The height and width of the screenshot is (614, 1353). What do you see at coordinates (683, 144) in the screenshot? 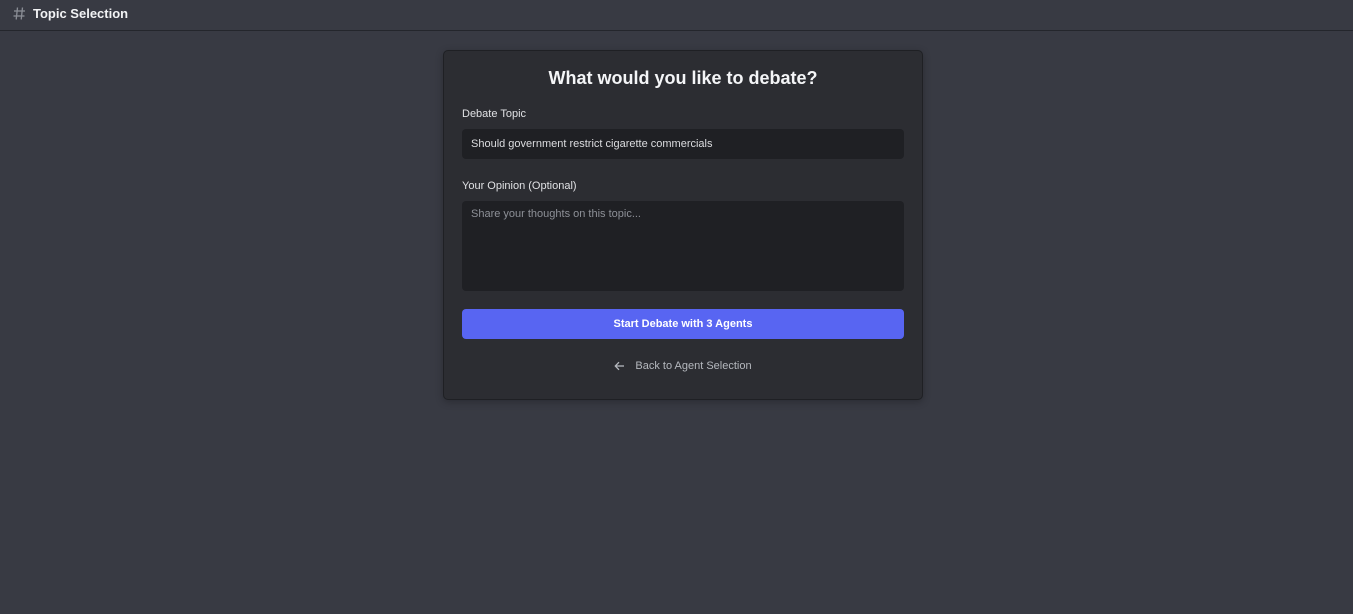
I see `debate-topic-input` at bounding box center [683, 144].